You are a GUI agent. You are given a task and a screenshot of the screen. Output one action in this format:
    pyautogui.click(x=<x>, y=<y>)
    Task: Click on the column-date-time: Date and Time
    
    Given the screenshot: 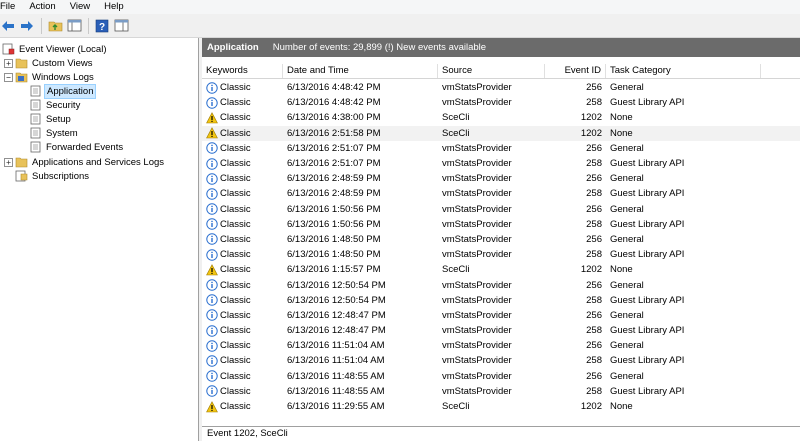 What is the action you would take?
    pyautogui.click(x=360, y=71)
    